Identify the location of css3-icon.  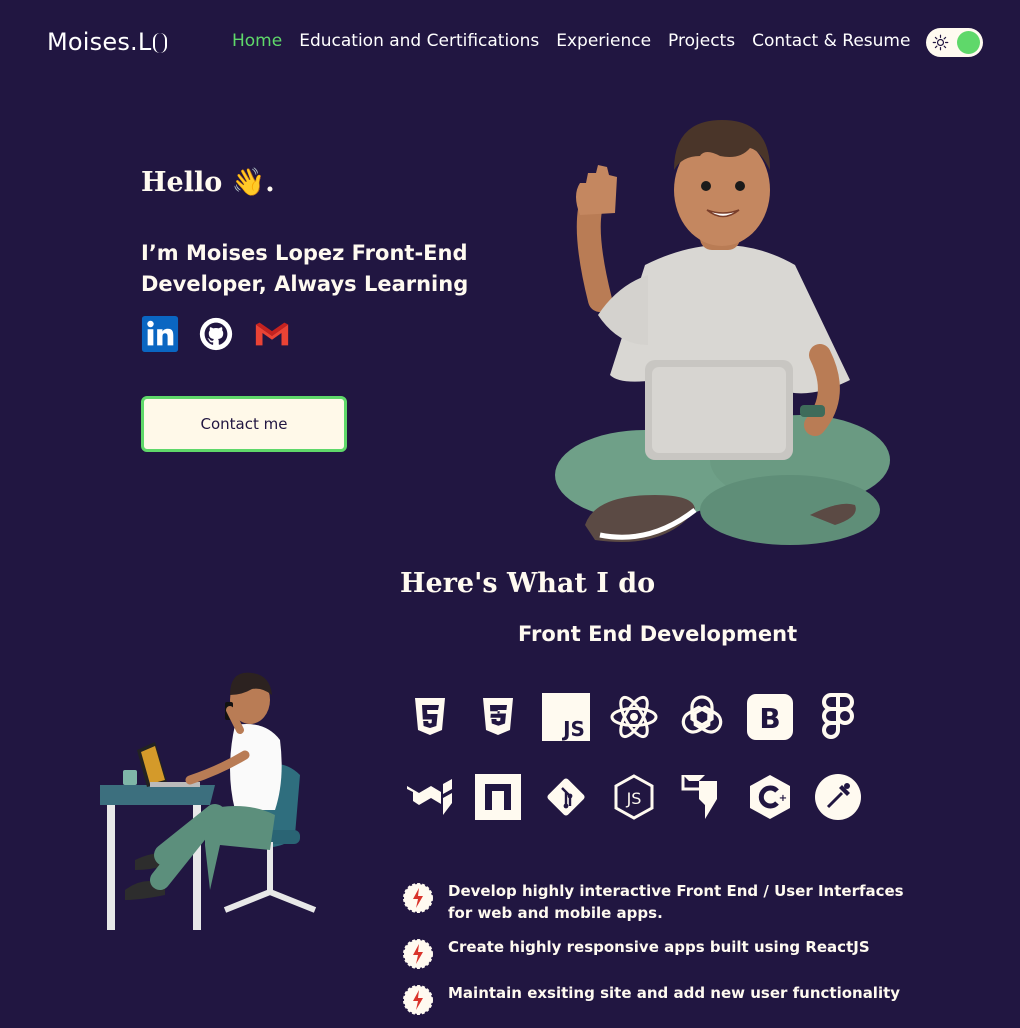
(498, 717).